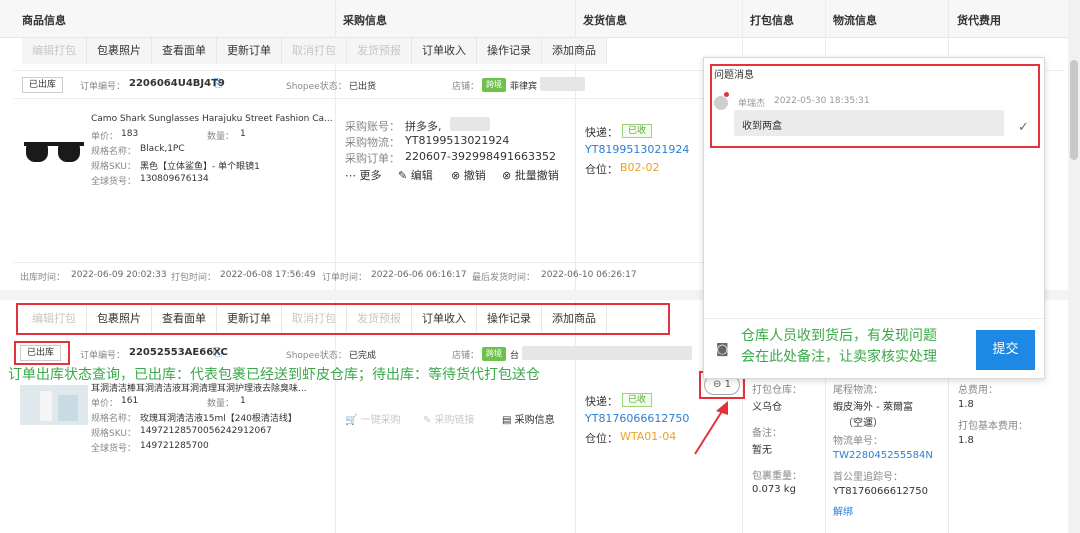  Describe the element at coordinates (1005, 350) in the screenshot. I see `submit-button: 提交` at that location.